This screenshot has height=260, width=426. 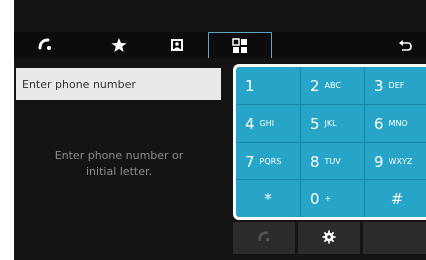 I want to click on star-icon, so click(x=119, y=45).